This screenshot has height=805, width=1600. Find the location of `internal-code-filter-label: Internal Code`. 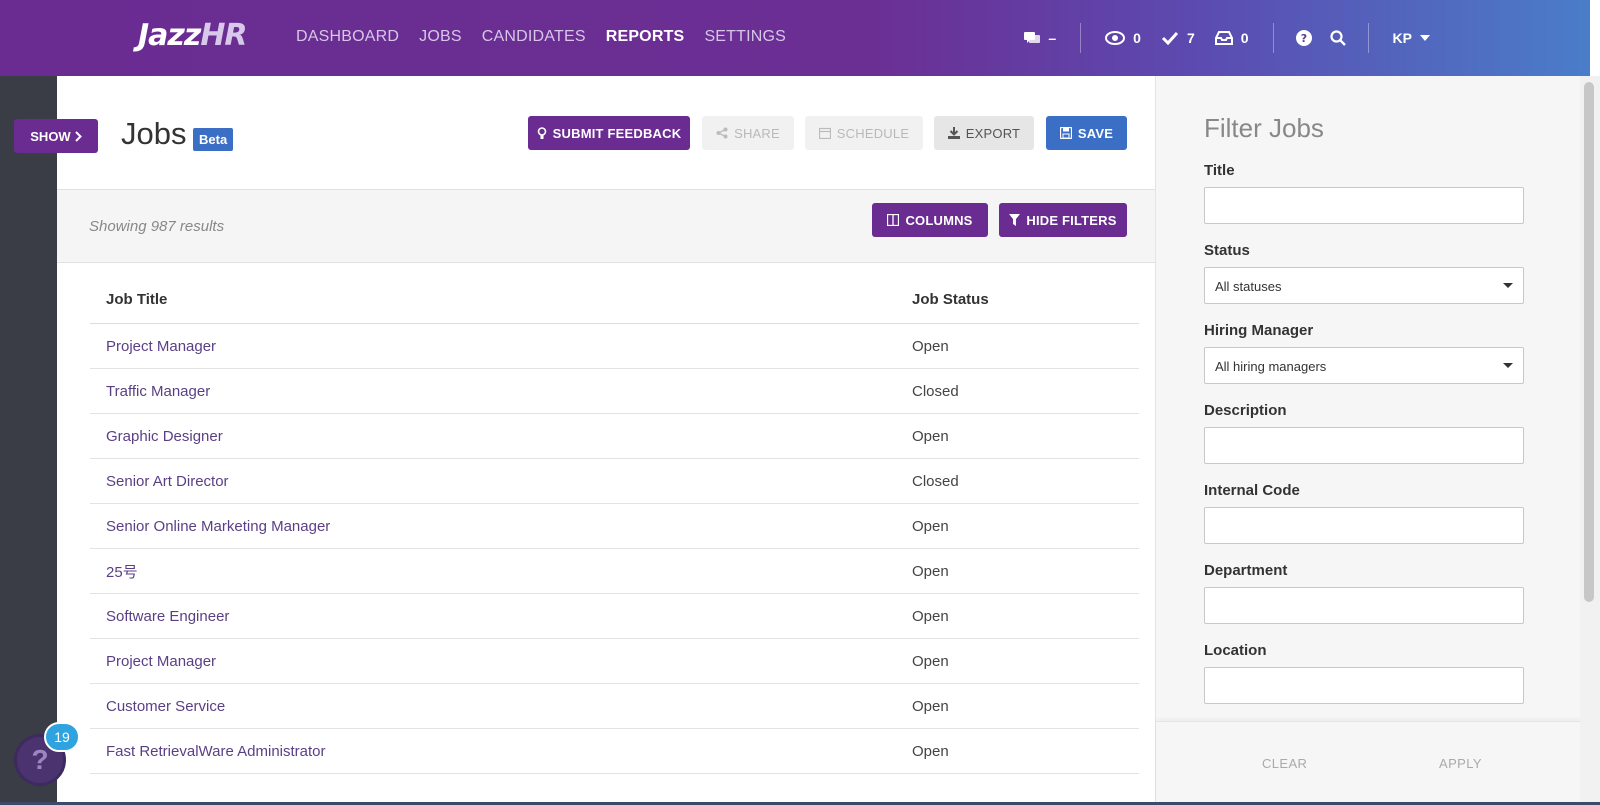

internal-code-filter-label: Internal Code is located at coordinates (1252, 490).